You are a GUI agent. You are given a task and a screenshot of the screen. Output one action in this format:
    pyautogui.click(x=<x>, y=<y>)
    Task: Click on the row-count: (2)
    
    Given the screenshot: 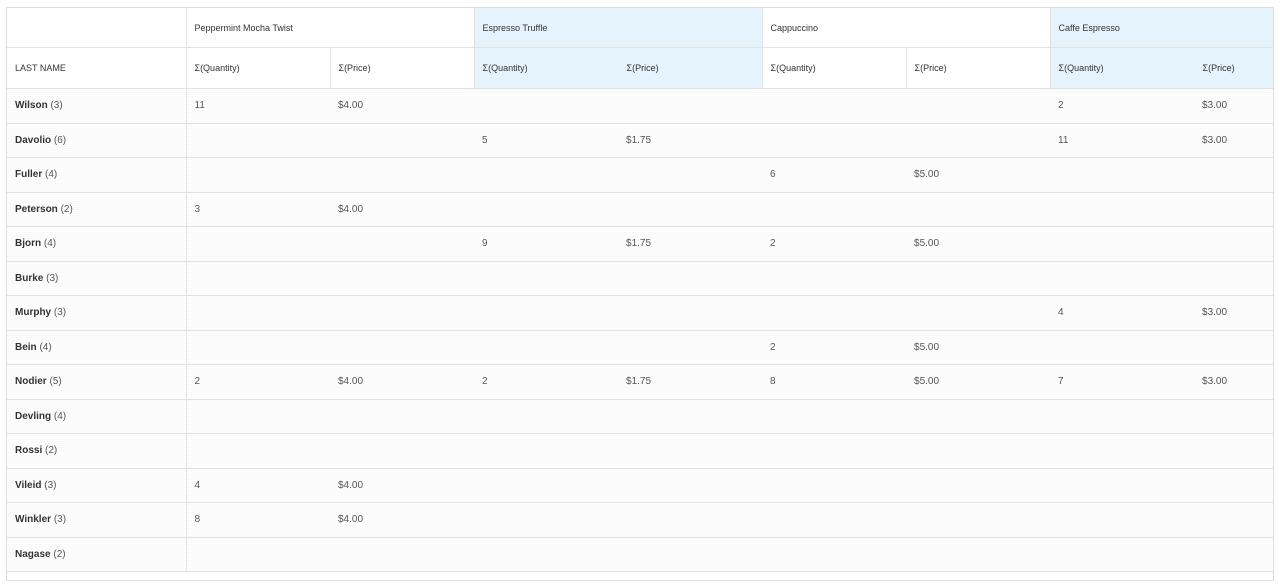 What is the action you would take?
    pyautogui.click(x=66, y=209)
    